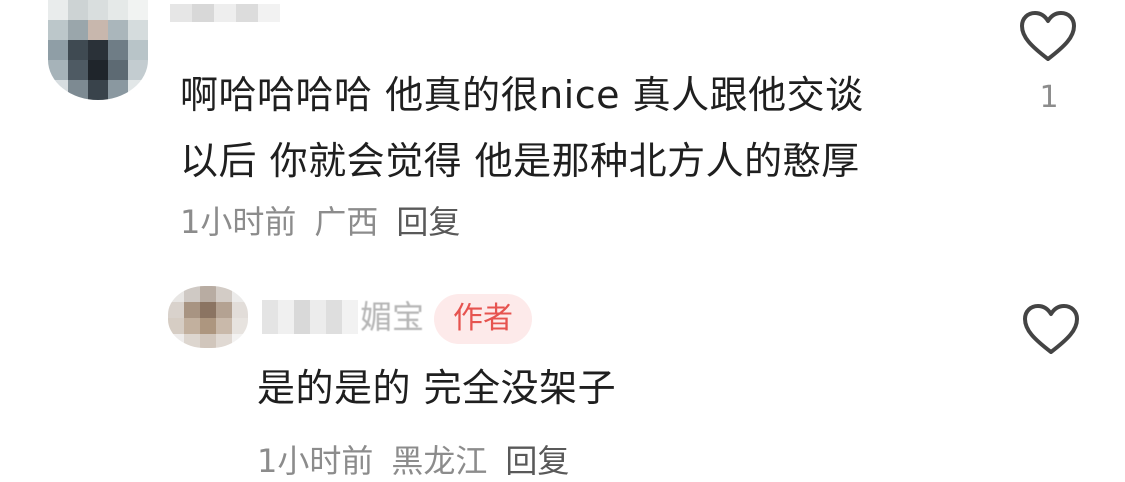  Describe the element at coordinates (520, 161) in the screenshot. I see `comment-text-line: 以后 你就会觉得 他是那种北方人的憨厚` at that location.